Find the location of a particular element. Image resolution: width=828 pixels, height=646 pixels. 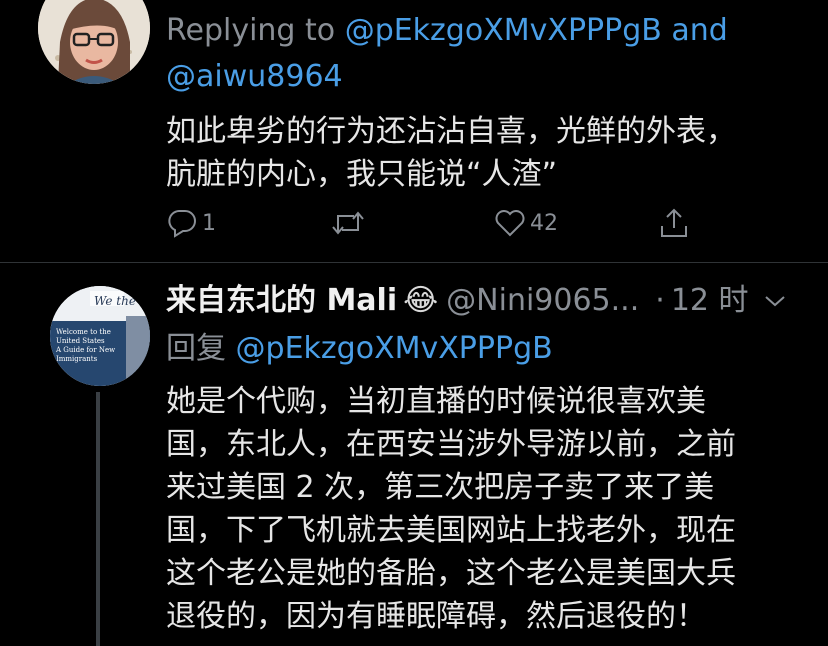

reply-prefix: 回复 is located at coordinates (196, 348).